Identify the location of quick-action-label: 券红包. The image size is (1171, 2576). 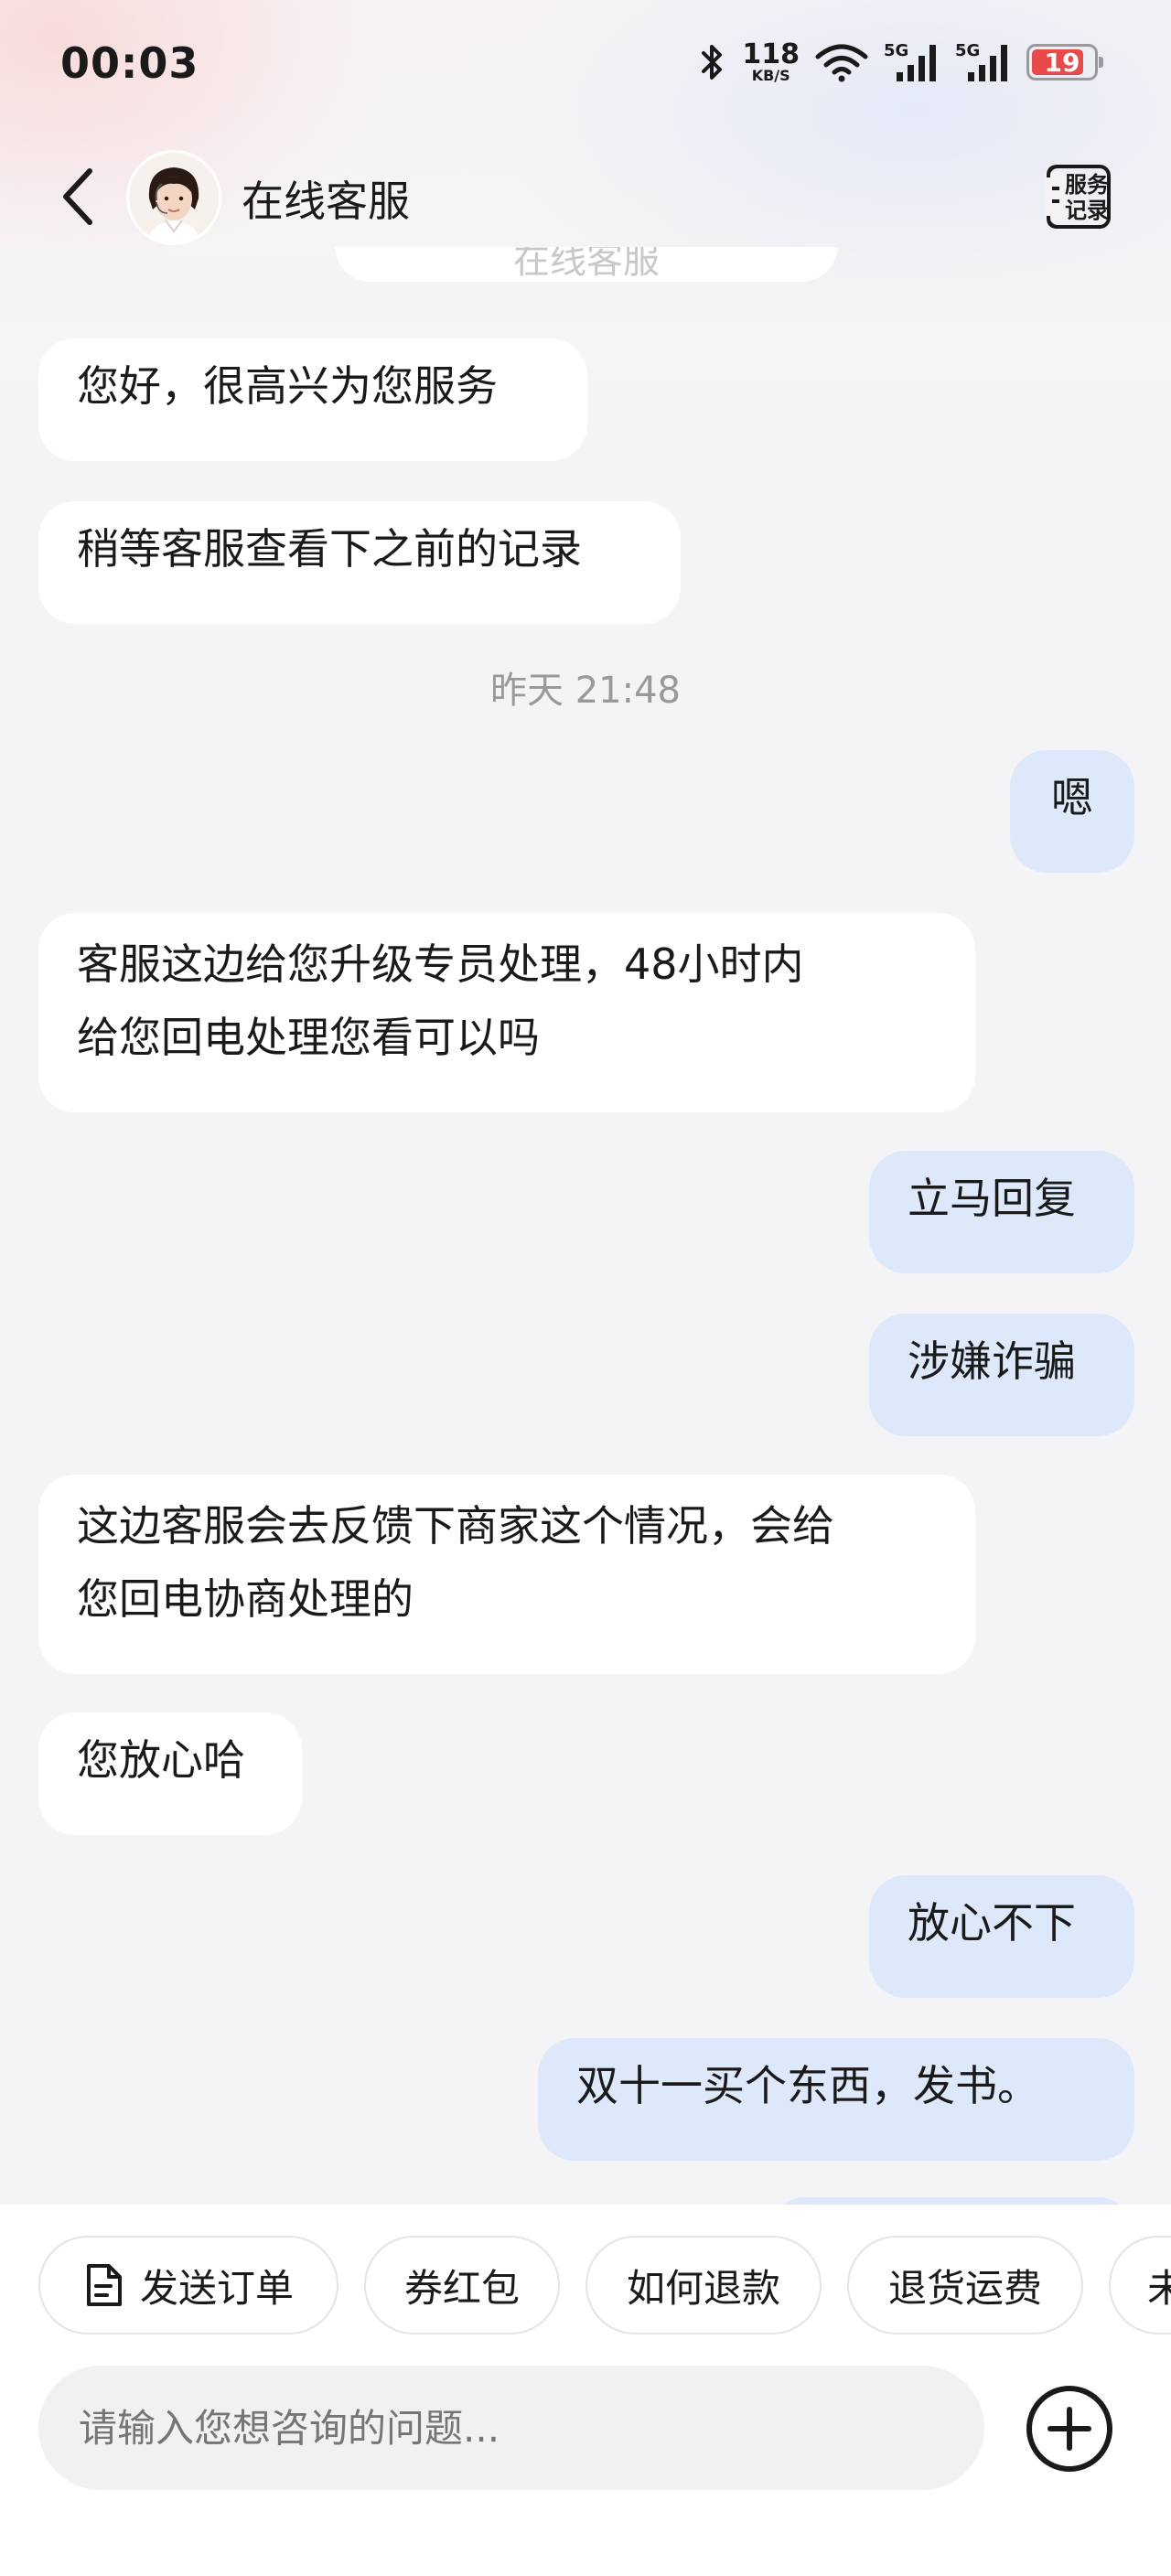
(461, 2288).